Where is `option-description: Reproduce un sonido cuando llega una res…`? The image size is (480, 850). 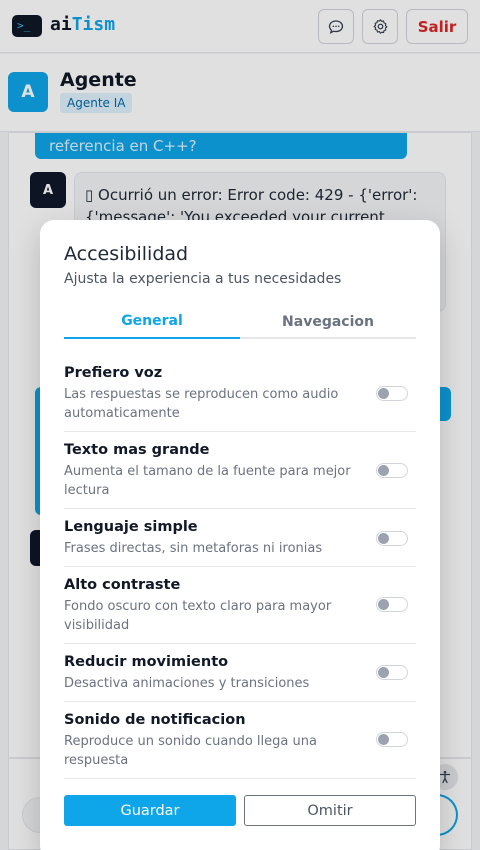 option-description: Reproduce un sonido cuando llega una res… is located at coordinates (190, 751).